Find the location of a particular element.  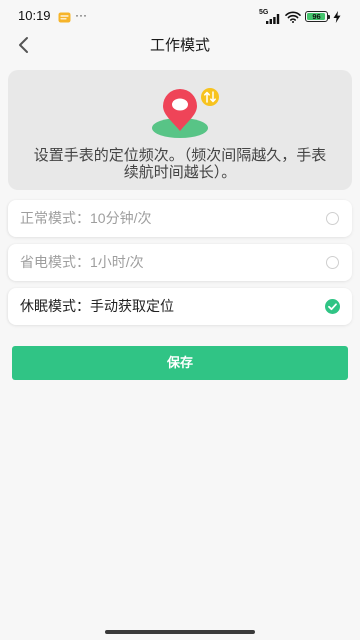

wifi-icon is located at coordinates (293, 16).